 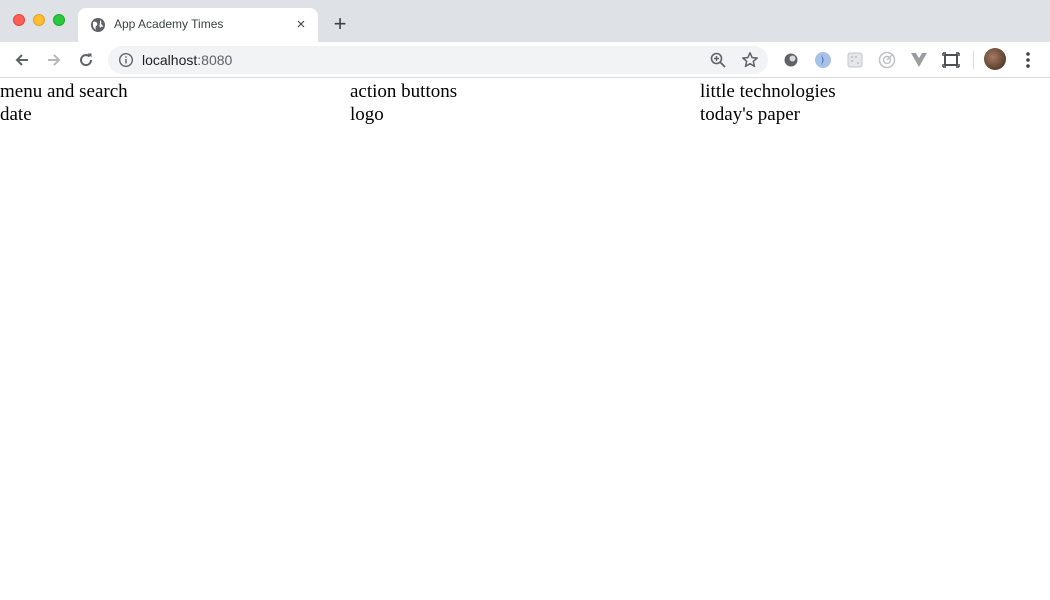 What do you see at coordinates (98, 25) in the screenshot?
I see `globe-icon` at bounding box center [98, 25].